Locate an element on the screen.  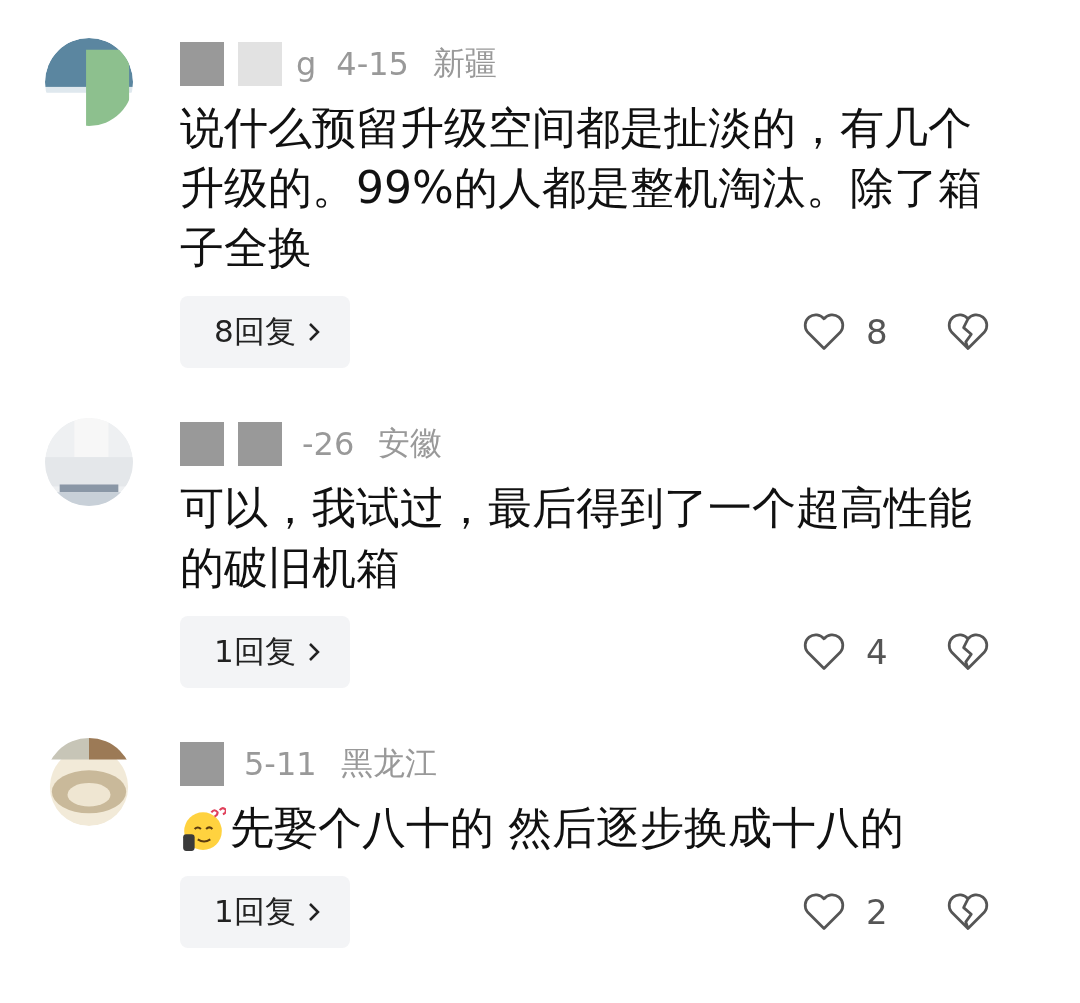
comment-text: 可以，我试过，最后得到了一个超高性能的破旧机箱 is located at coordinates (576, 538).